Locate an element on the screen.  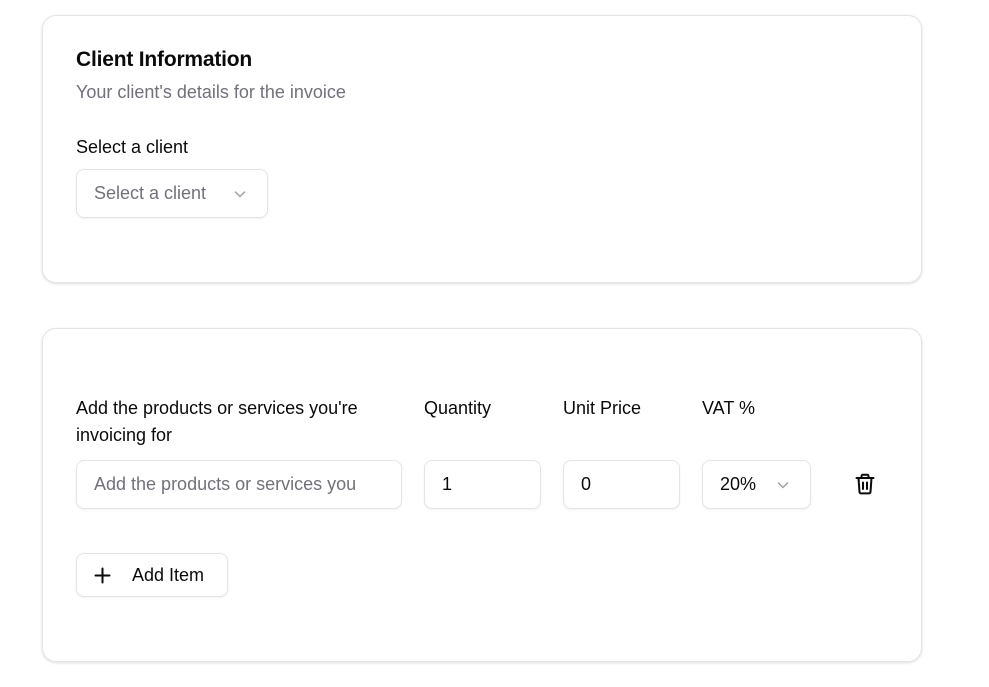
item-description-input: Add the products or services you is located at coordinates (239, 484).